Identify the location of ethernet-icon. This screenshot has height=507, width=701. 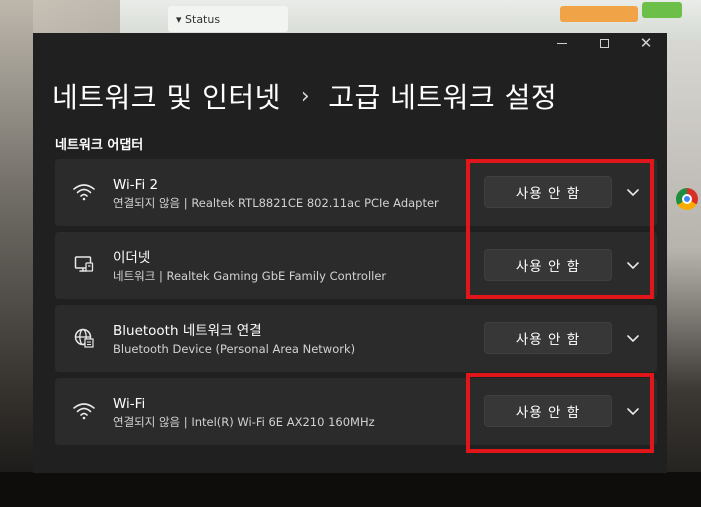
(84, 265).